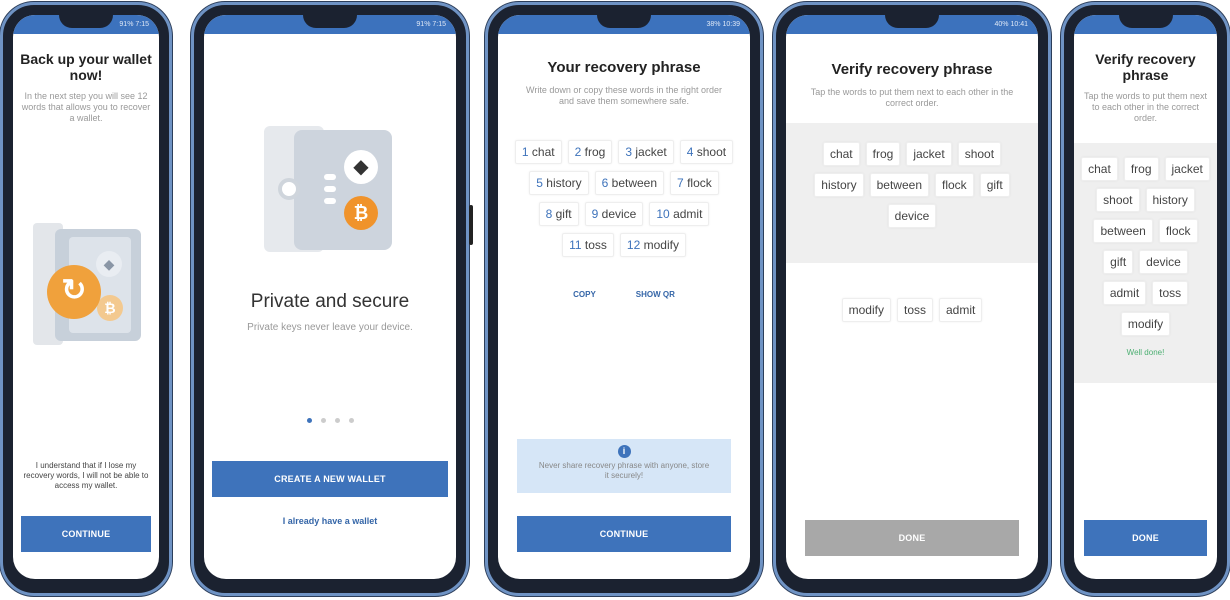 Image resolution: width=1230 pixels, height=600 pixels. I want to click on word-number: 8, so click(549, 214).